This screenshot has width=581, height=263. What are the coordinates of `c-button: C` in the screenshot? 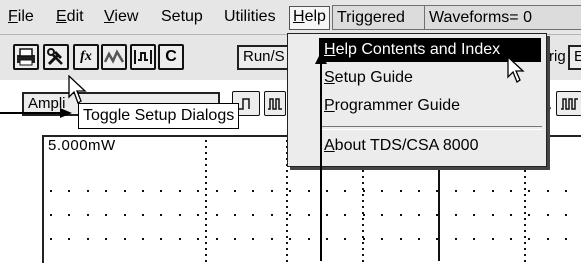 It's located at (171, 57).